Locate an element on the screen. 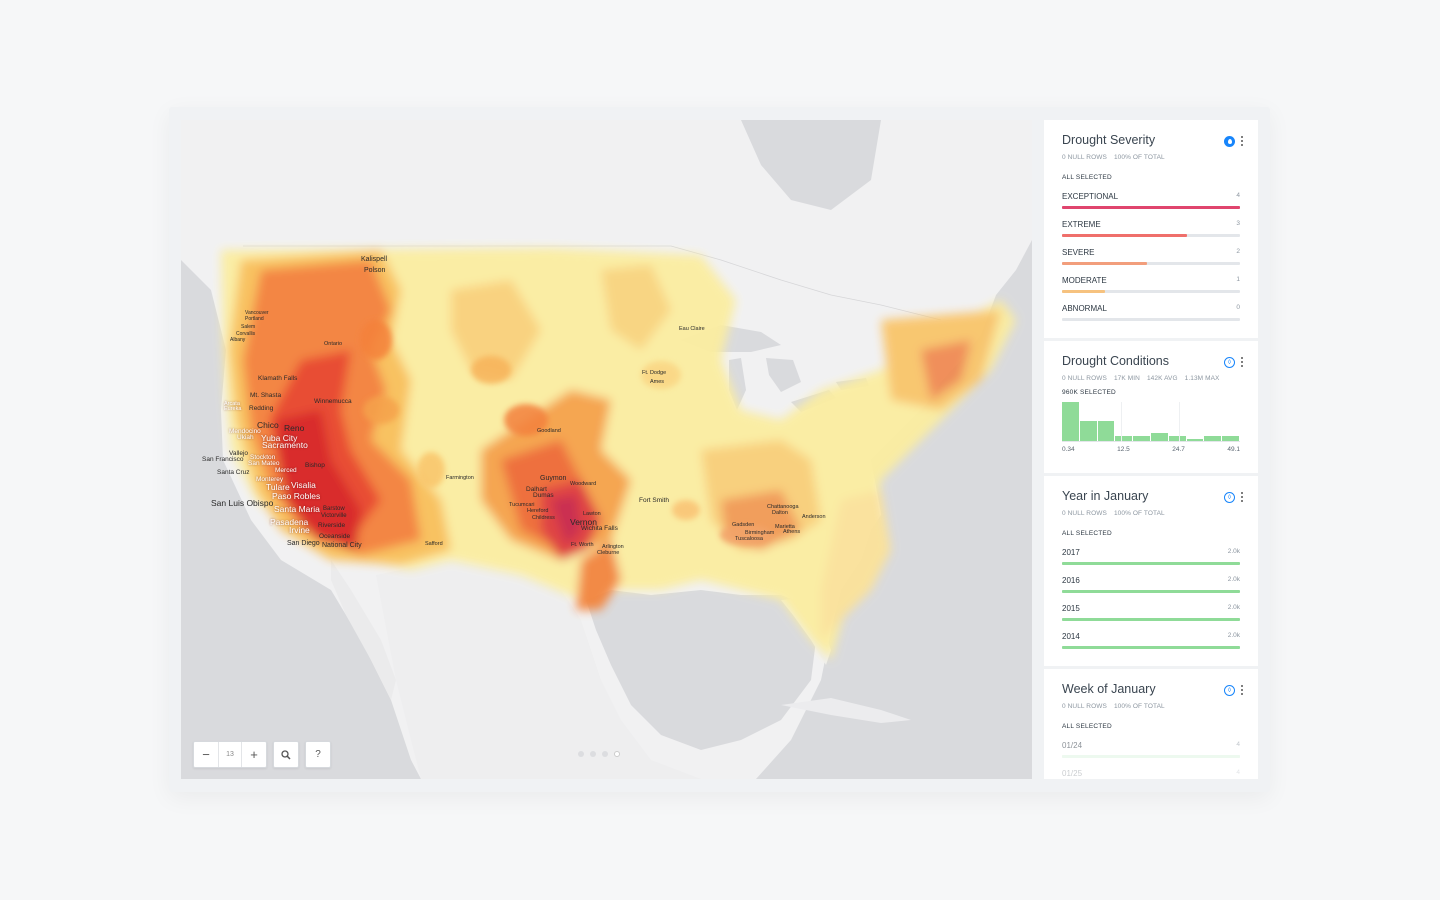 This screenshot has width=1440, height=900. category-item: 2016 2.0k is located at coordinates (1151, 584).